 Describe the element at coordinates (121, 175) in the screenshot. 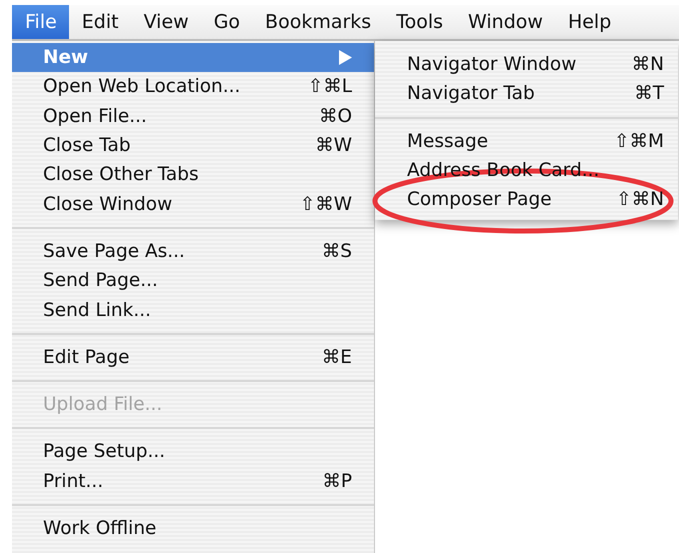

I see `menu-item-label: Close Other Tabs` at that location.